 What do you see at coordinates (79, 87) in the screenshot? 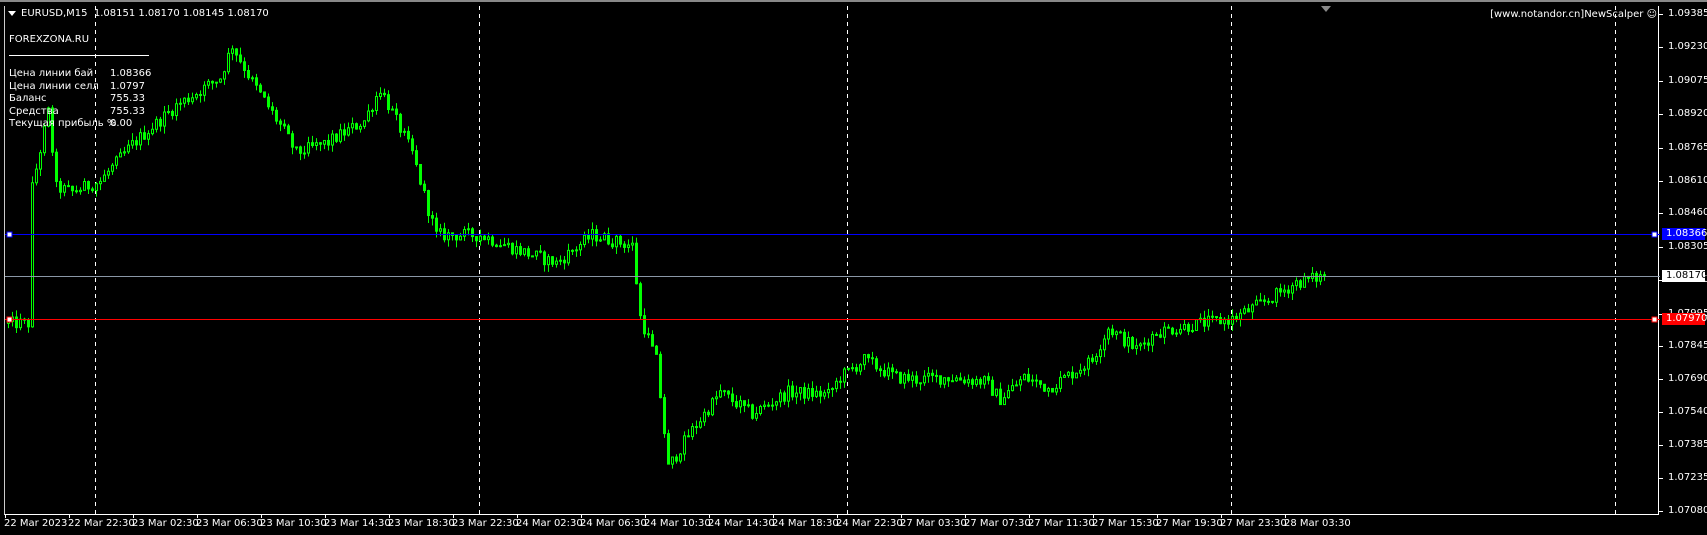
I see `info-row-sell-line: Цена линии селл 1.0797` at bounding box center [79, 87].